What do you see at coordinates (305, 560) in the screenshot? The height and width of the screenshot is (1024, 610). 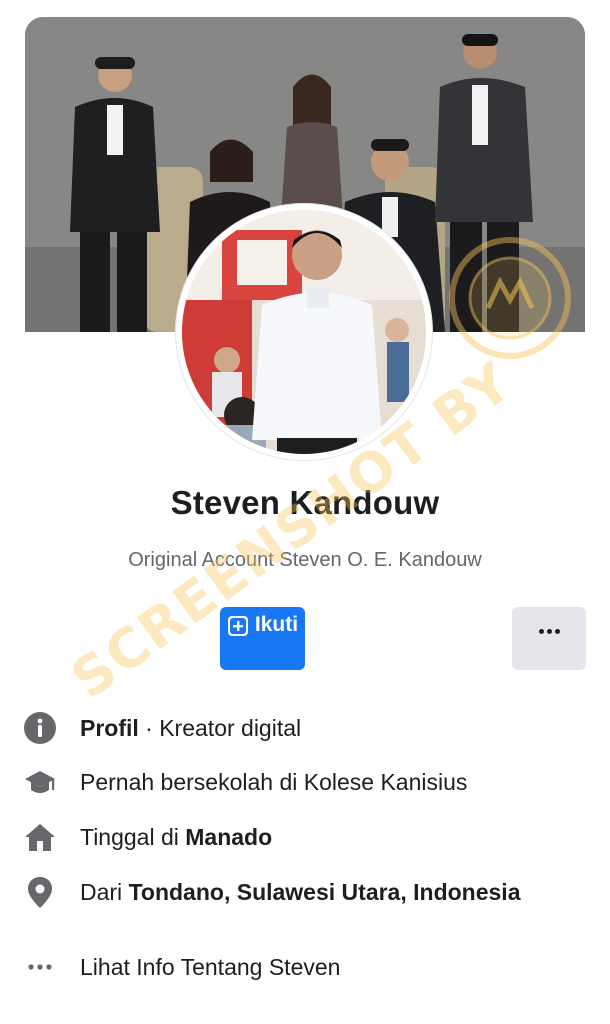 I see `profile-subtitle: Original Account Steven O. E. Kandouw` at bounding box center [305, 560].